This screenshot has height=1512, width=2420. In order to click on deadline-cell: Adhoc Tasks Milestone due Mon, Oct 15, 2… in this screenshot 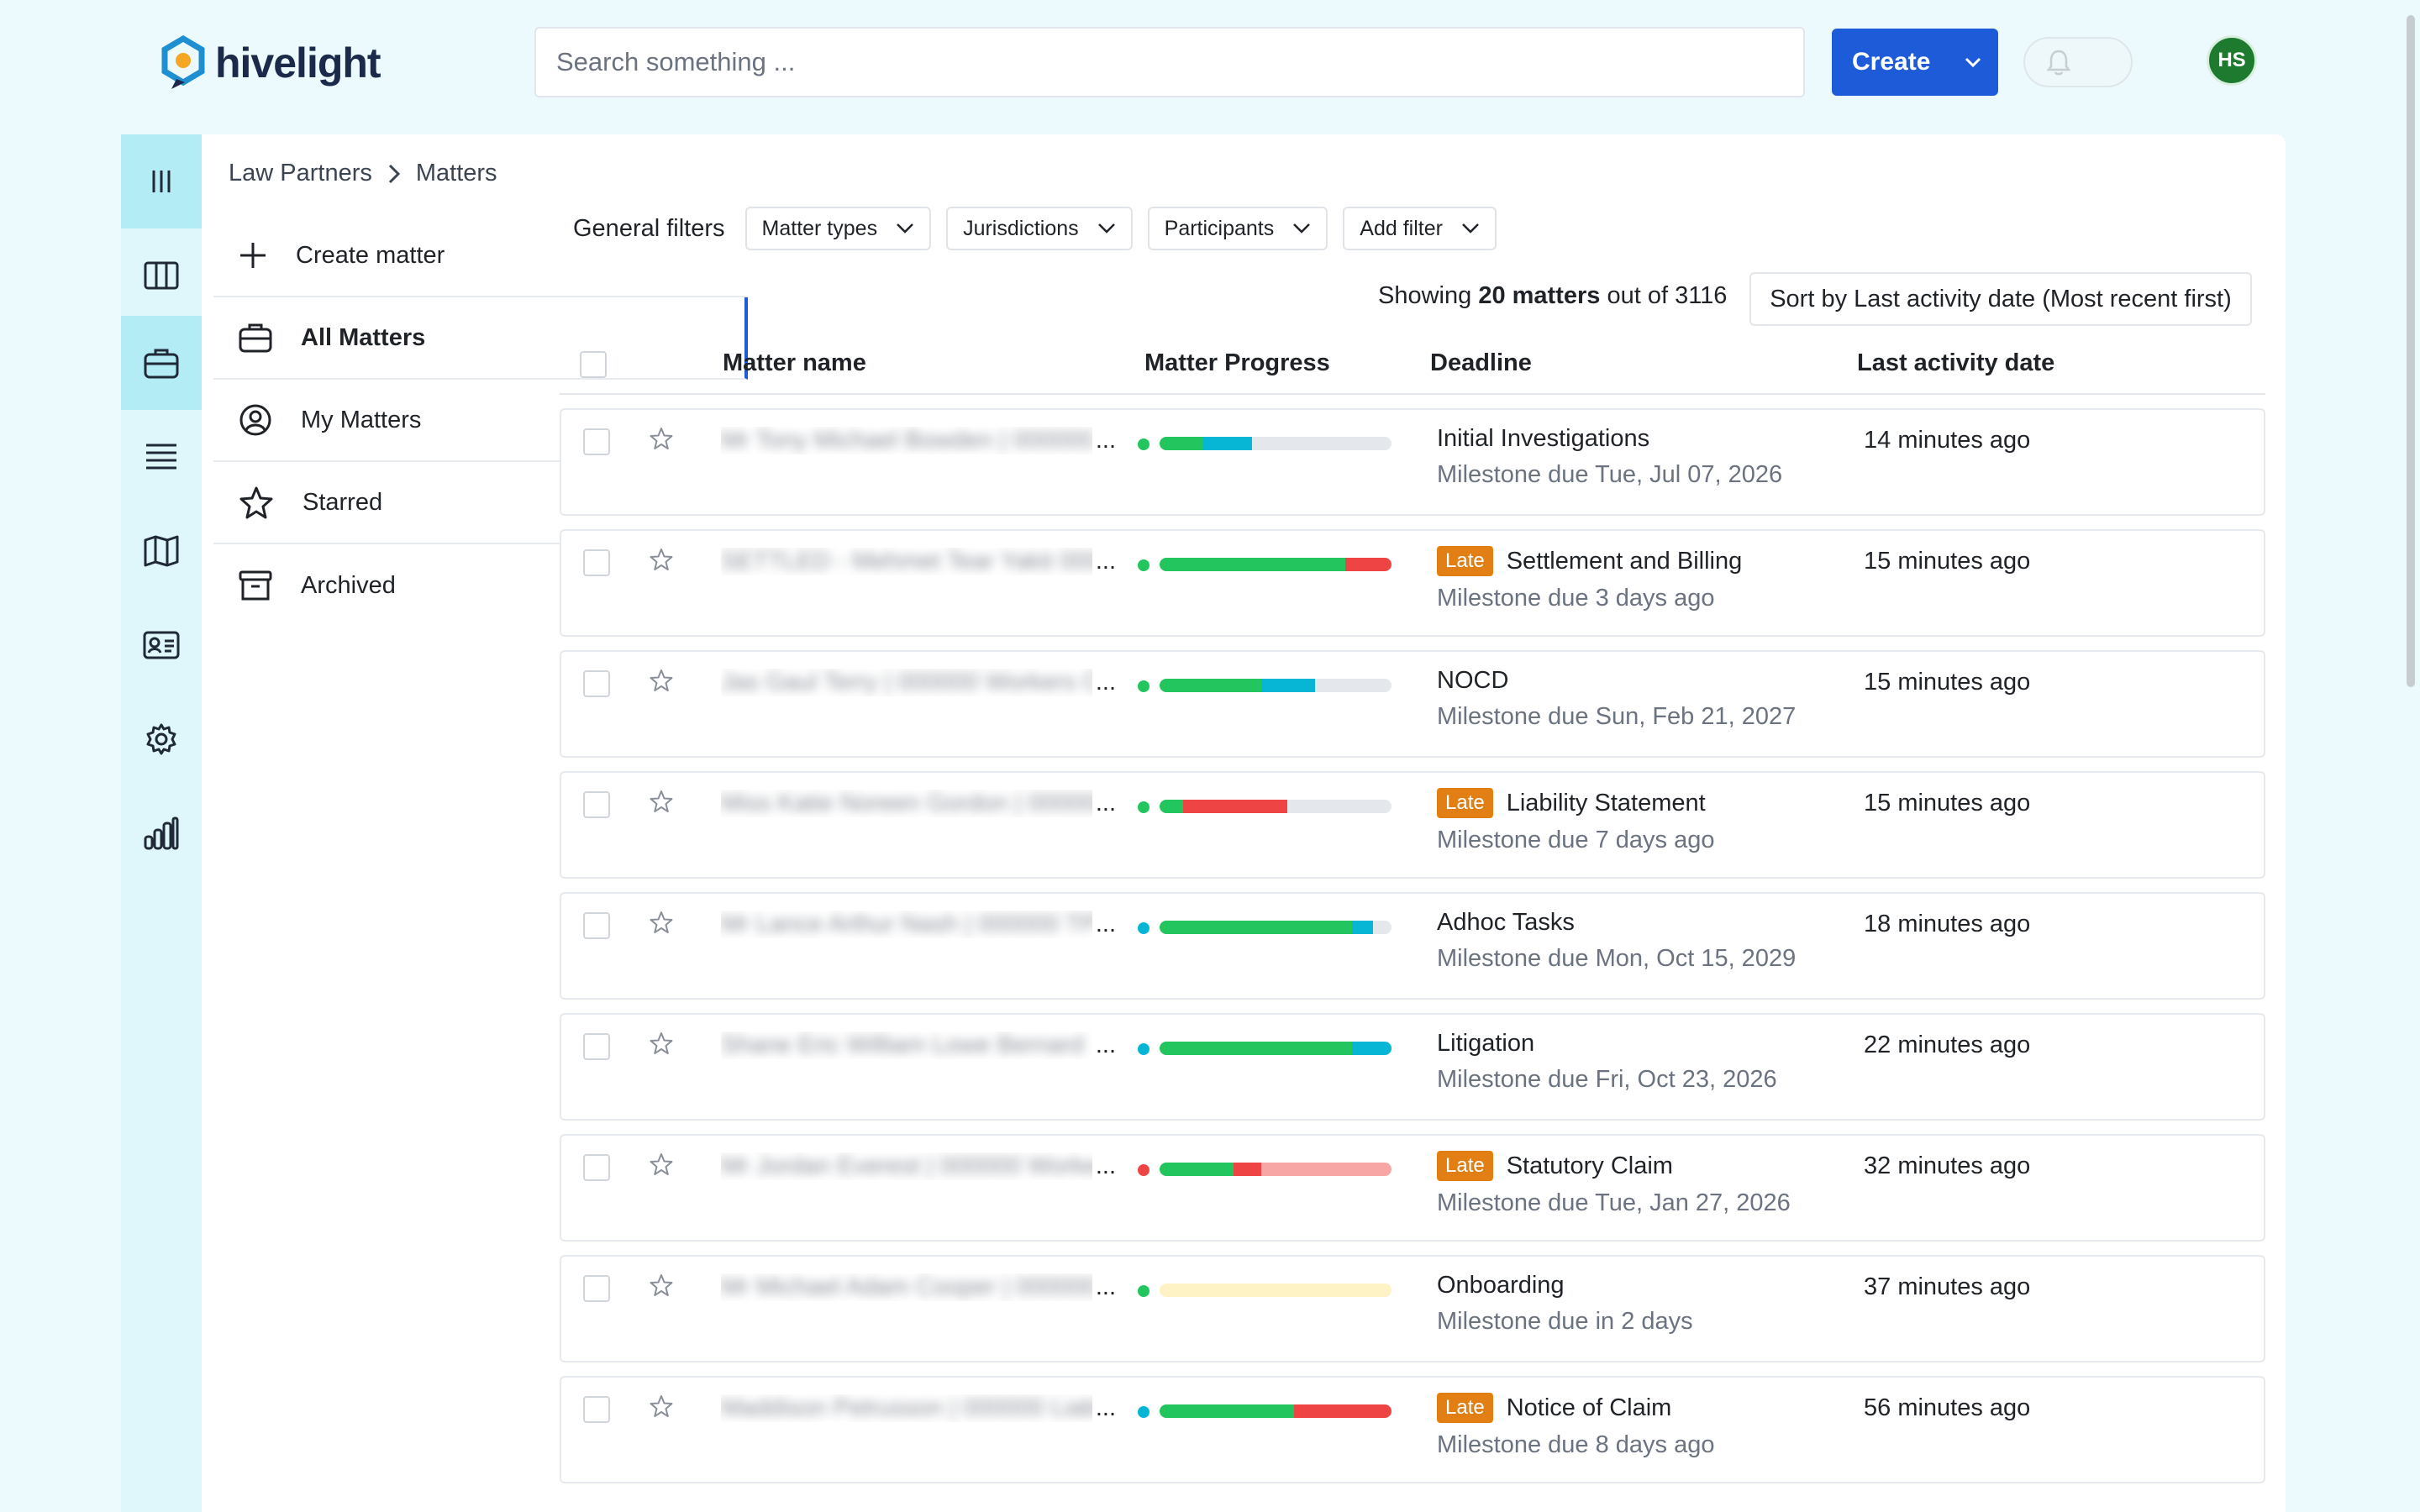, I will do `click(1617, 941)`.